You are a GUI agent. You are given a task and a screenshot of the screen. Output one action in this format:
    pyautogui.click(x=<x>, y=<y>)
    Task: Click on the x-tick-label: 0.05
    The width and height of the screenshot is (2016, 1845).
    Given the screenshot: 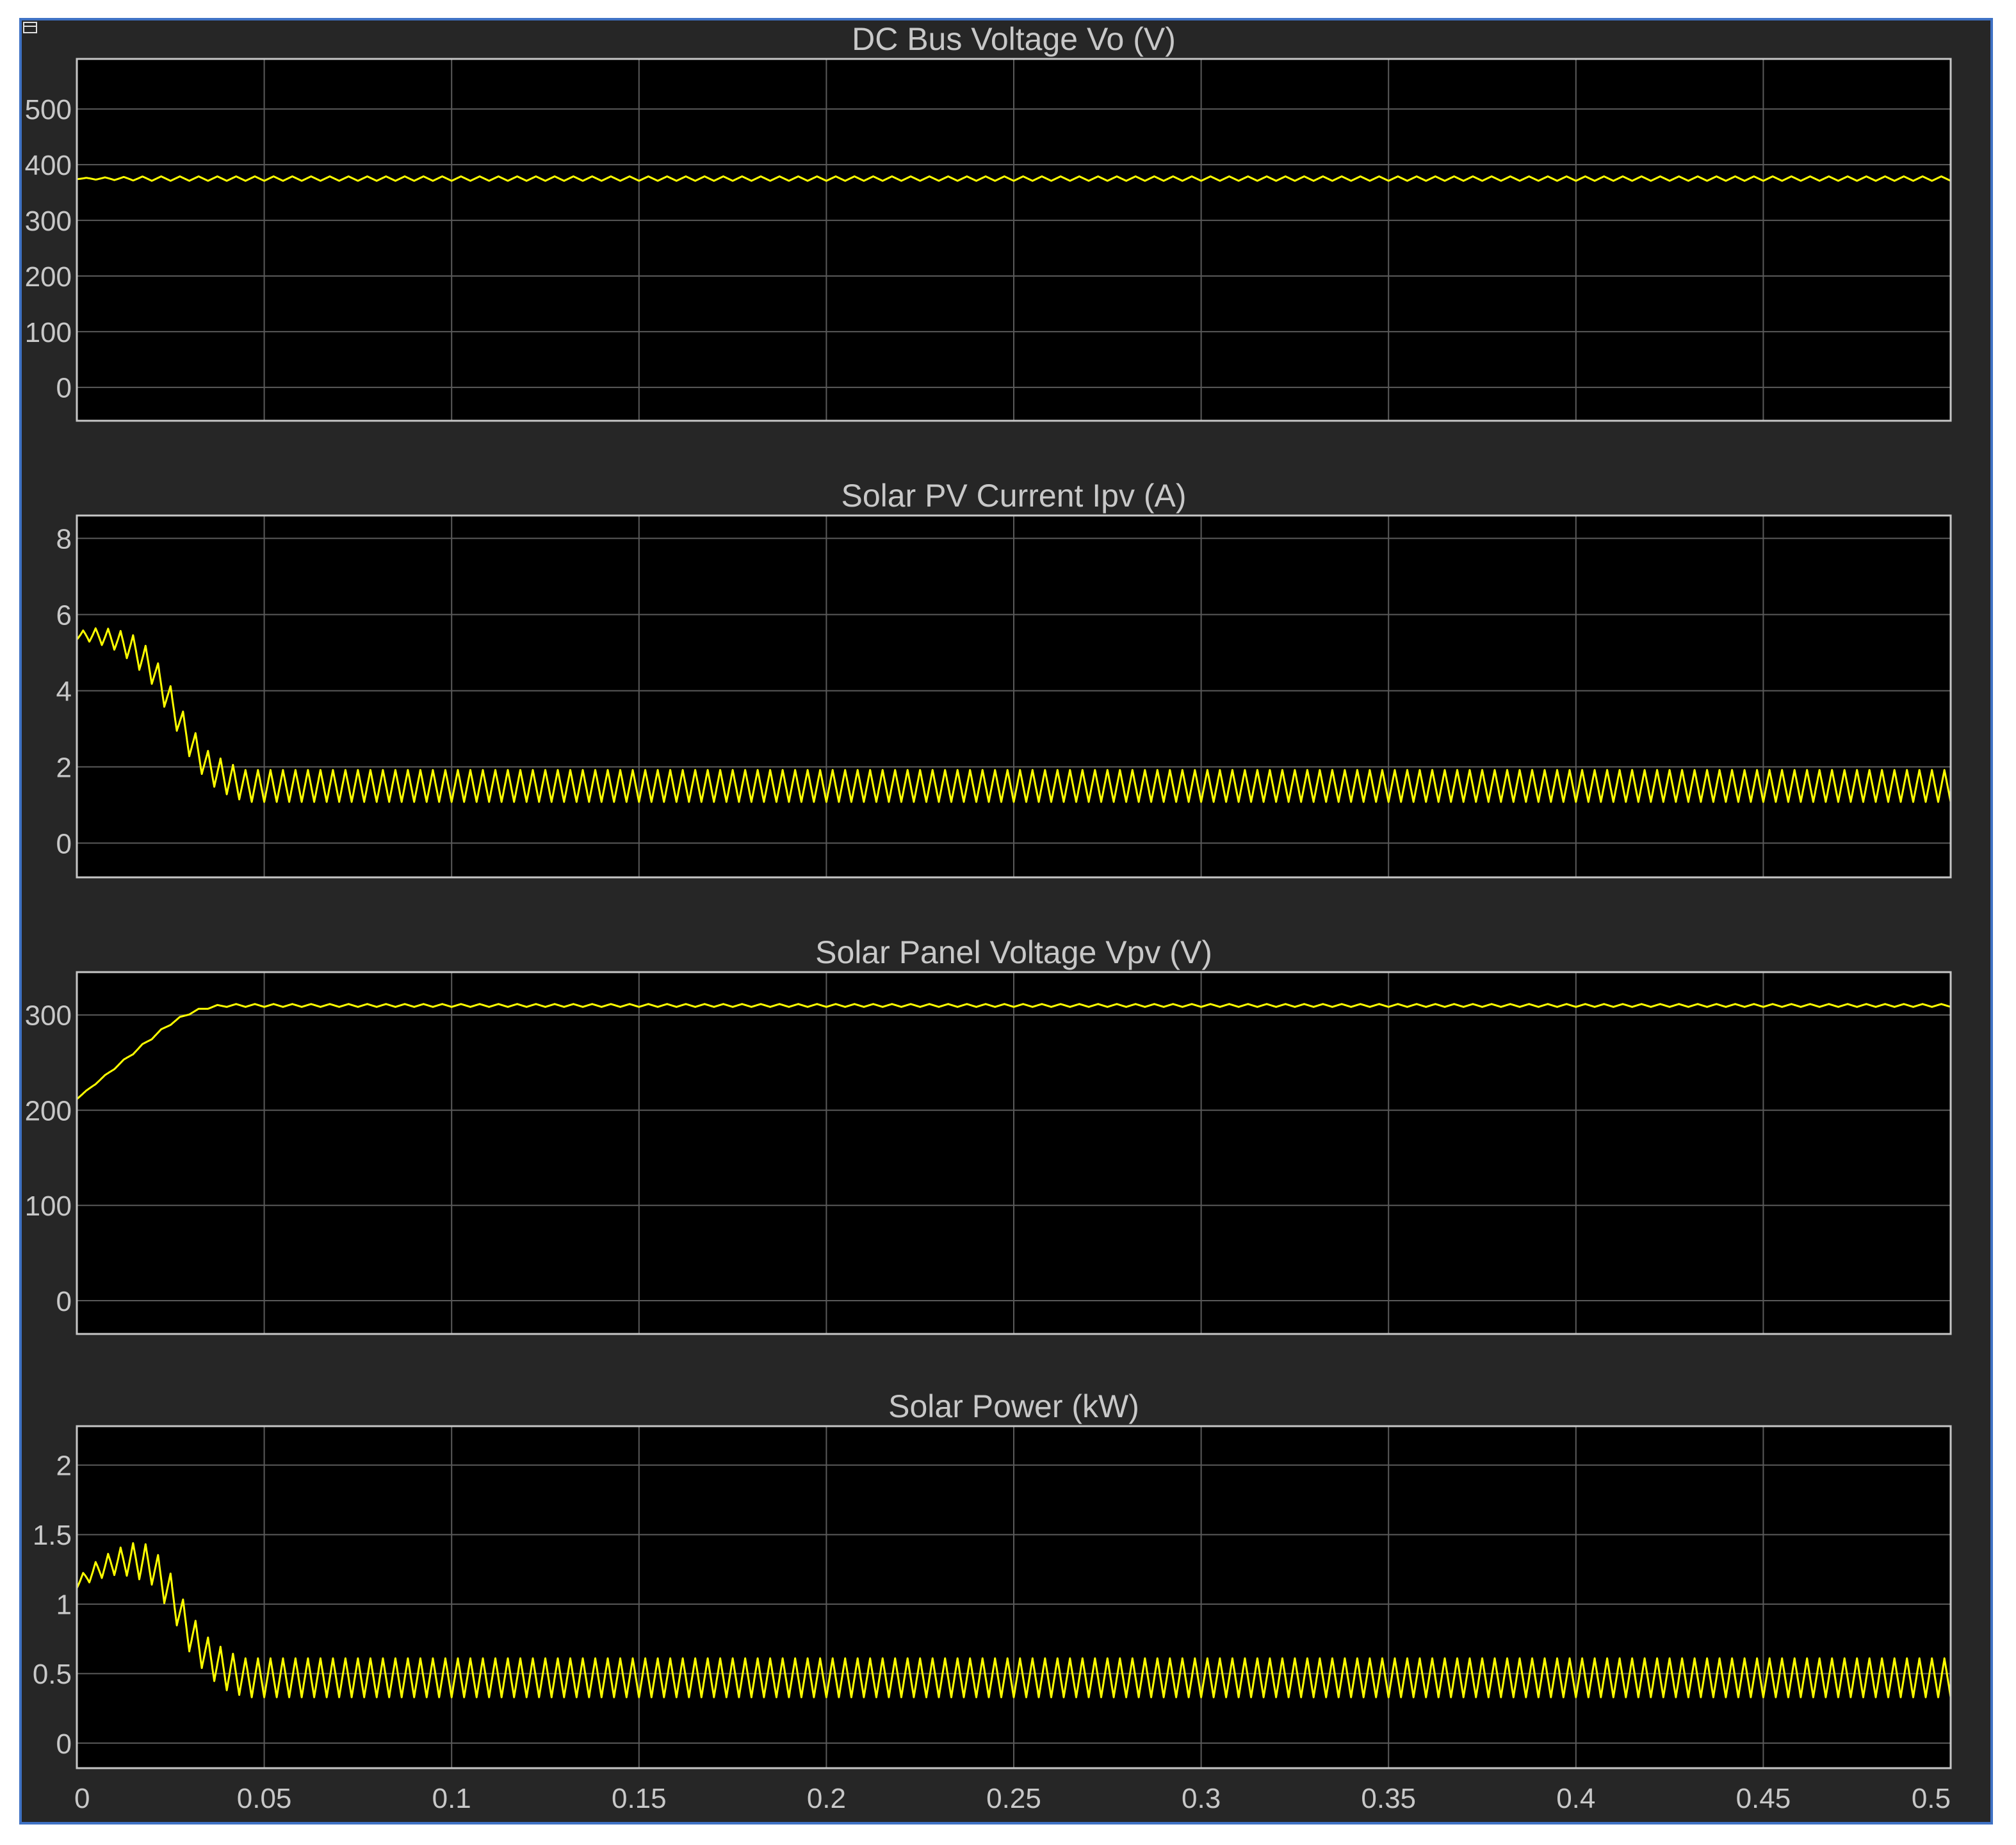 What is the action you would take?
    pyautogui.click(x=264, y=1798)
    